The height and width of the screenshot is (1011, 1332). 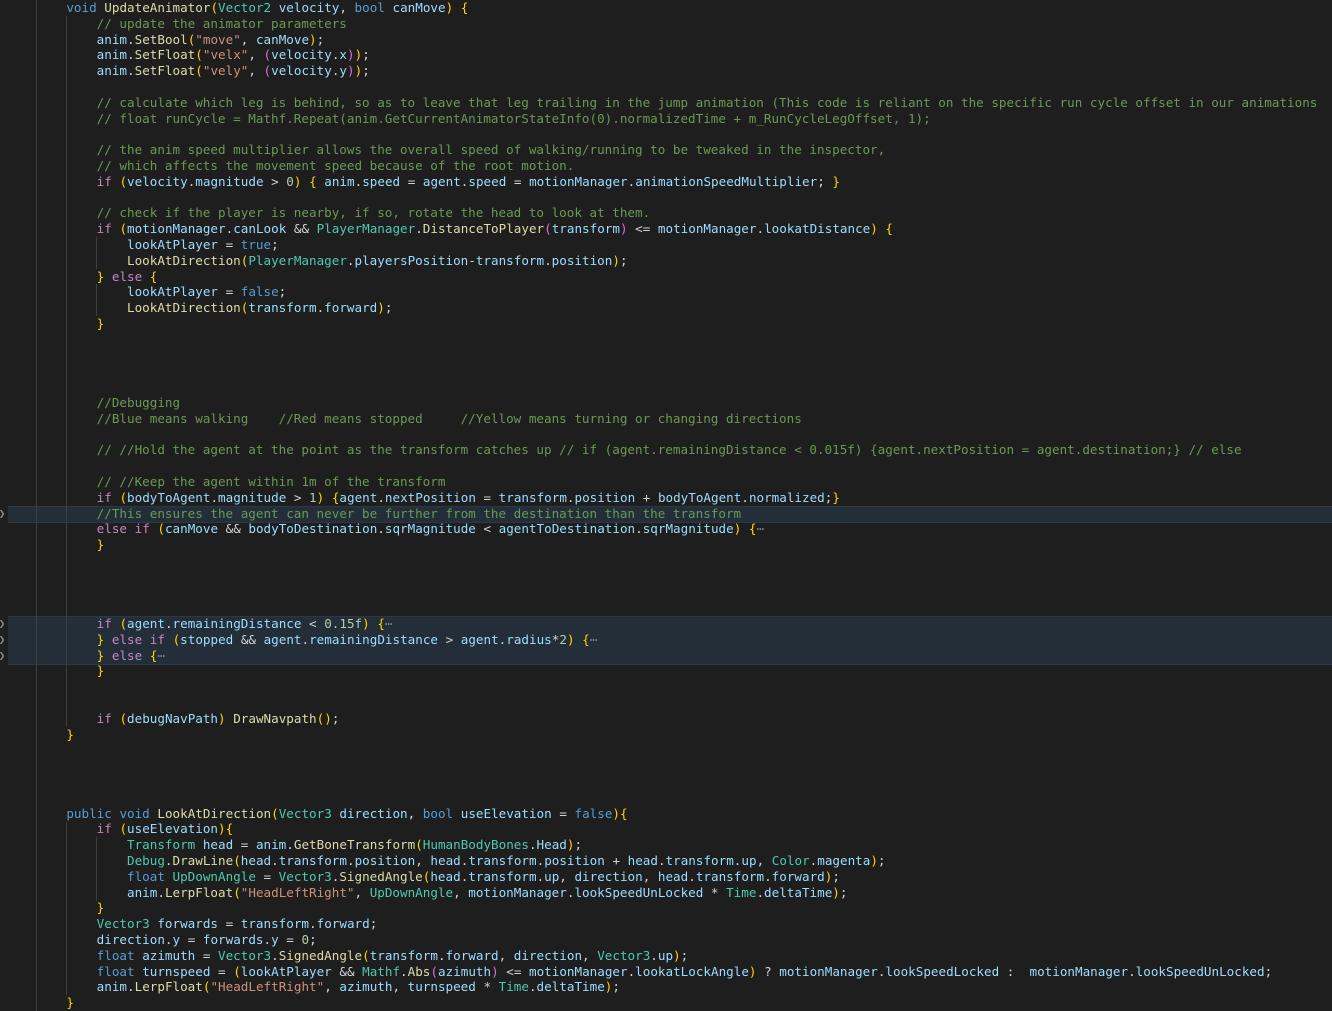 I want to click on code-line: if (debugNavPath) DrawNavpath();, so click(x=666, y=719).